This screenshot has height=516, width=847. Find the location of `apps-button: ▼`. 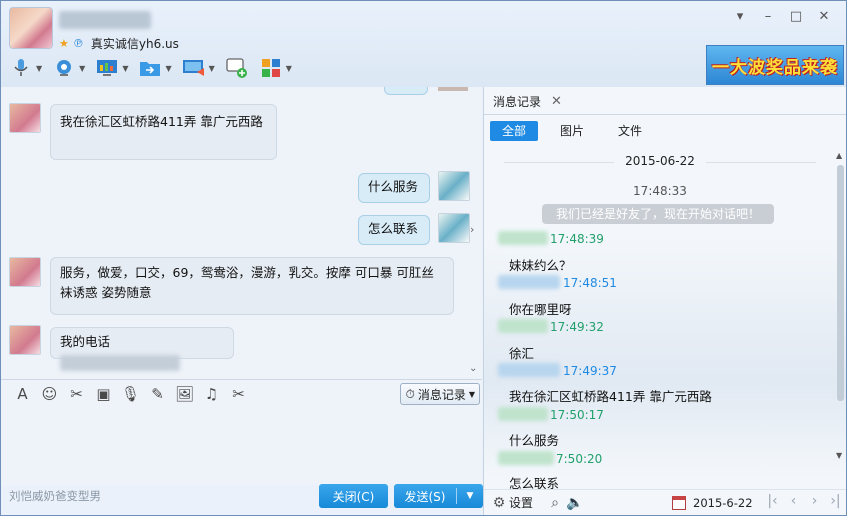

apps-button: ▼ is located at coordinates (275, 68).